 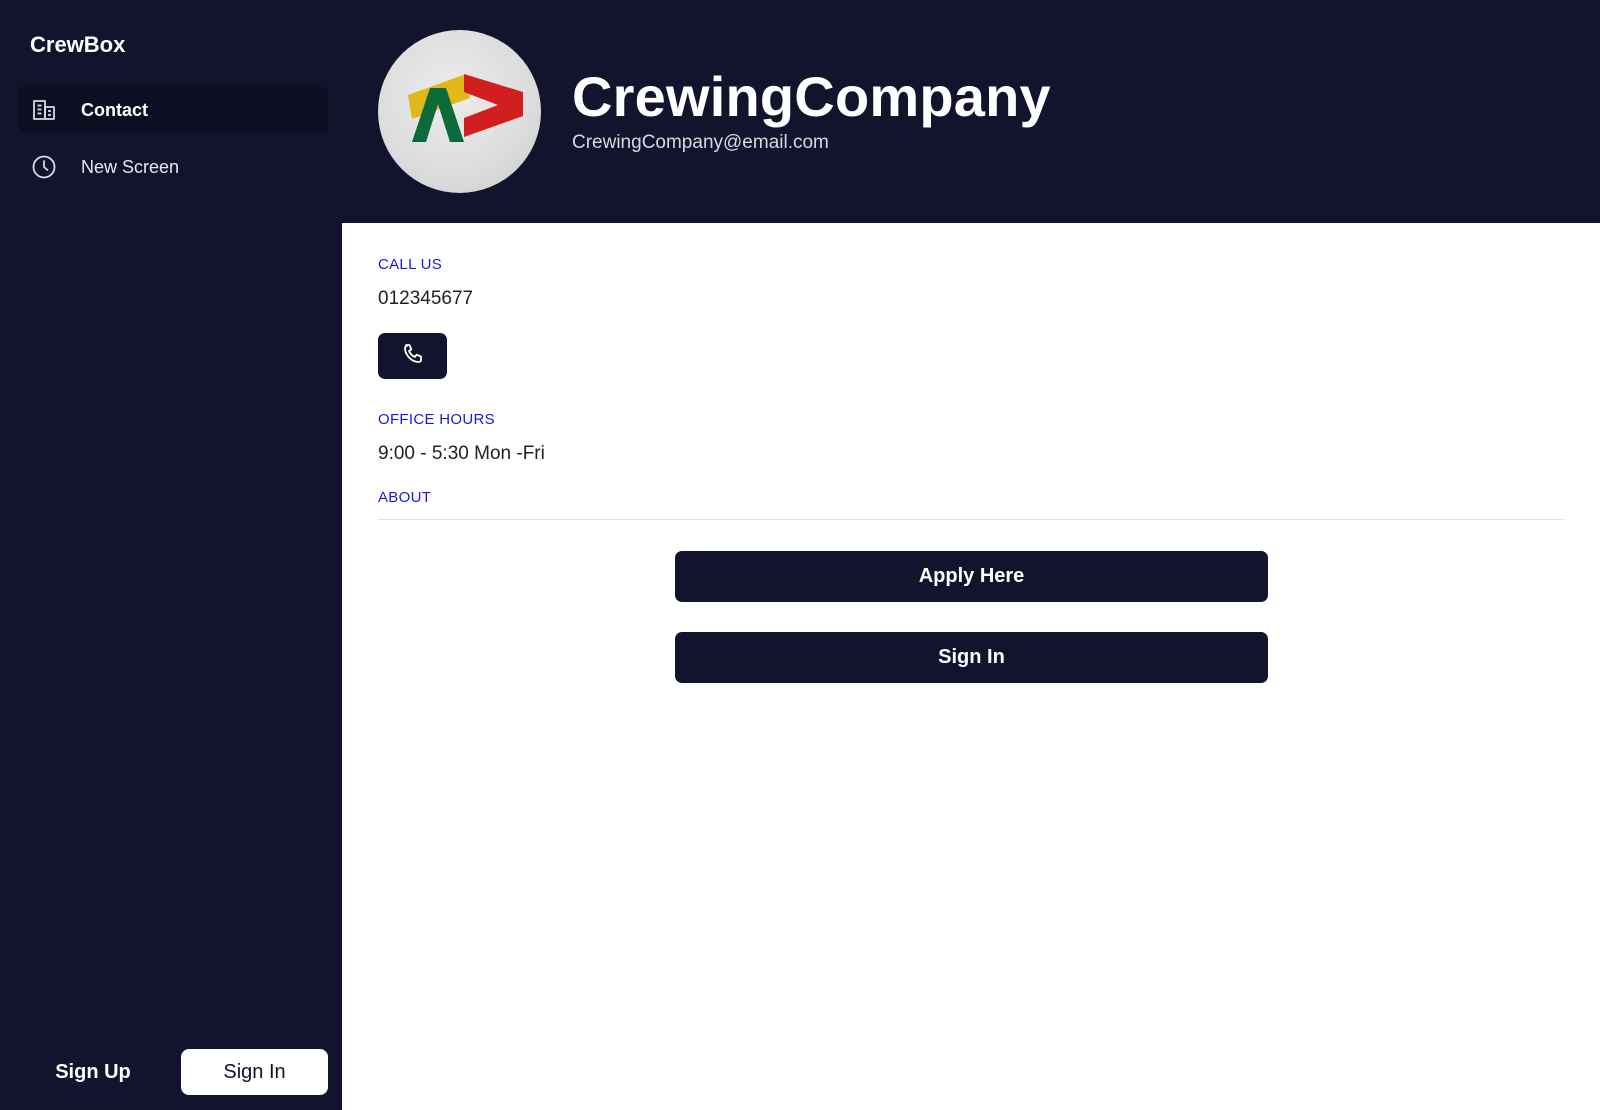 I want to click on sidebar-item-contact: Contact, so click(x=173, y=110).